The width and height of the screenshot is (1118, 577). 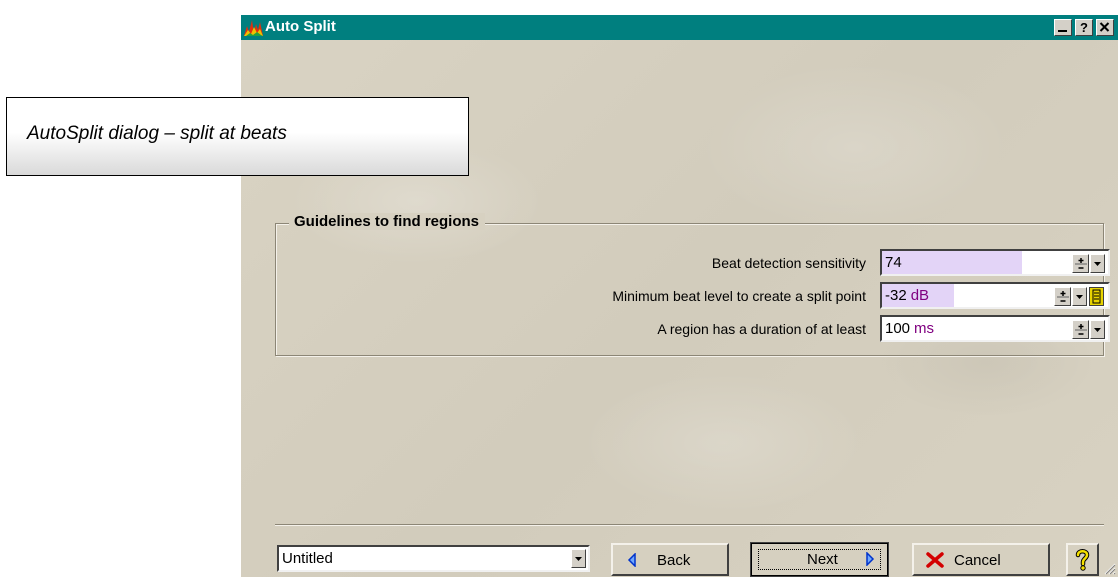 What do you see at coordinates (935, 560) in the screenshot?
I see `red-x-icon` at bounding box center [935, 560].